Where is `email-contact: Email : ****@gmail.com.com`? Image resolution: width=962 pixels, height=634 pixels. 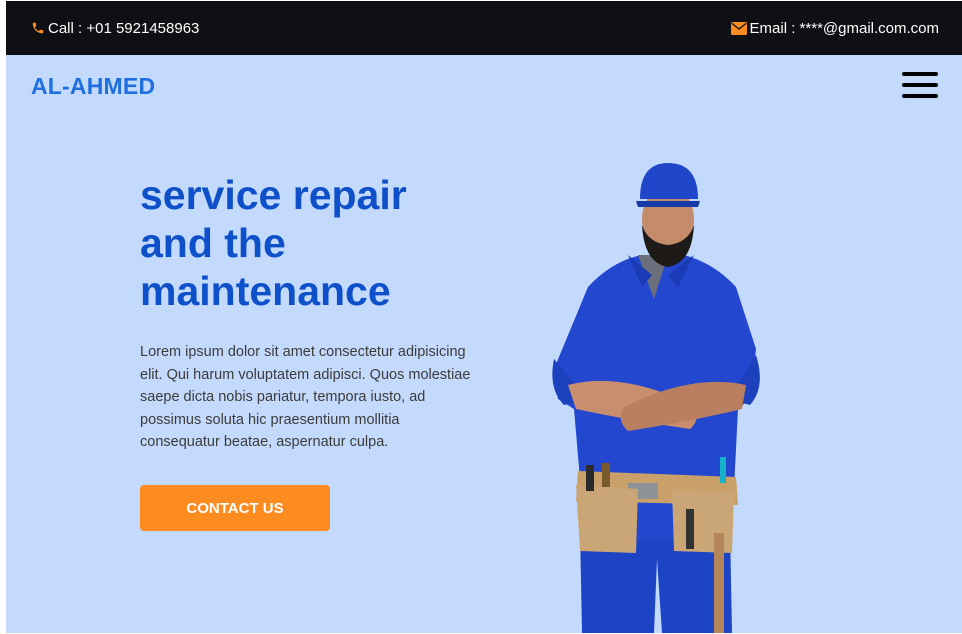 email-contact: Email : ****@gmail.com.com is located at coordinates (834, 28).